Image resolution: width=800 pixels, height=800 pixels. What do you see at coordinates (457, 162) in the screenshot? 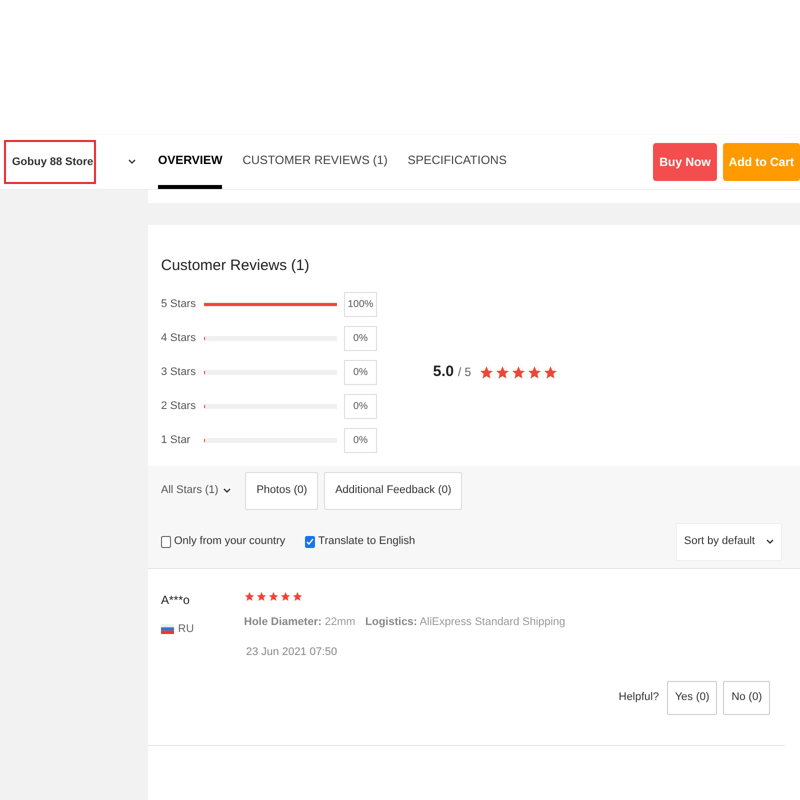
I see `tab: SPECIFICATIONS` at bounding box center [457, 162].